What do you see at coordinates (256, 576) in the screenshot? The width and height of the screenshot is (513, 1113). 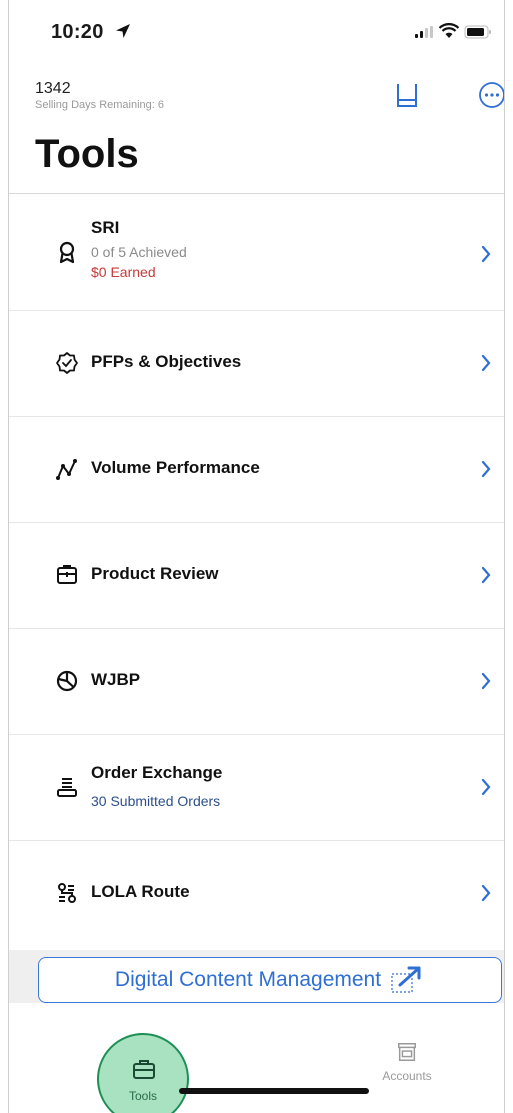 I see `tool-row-product-review: Product Review` at bounding box center [256, 576].